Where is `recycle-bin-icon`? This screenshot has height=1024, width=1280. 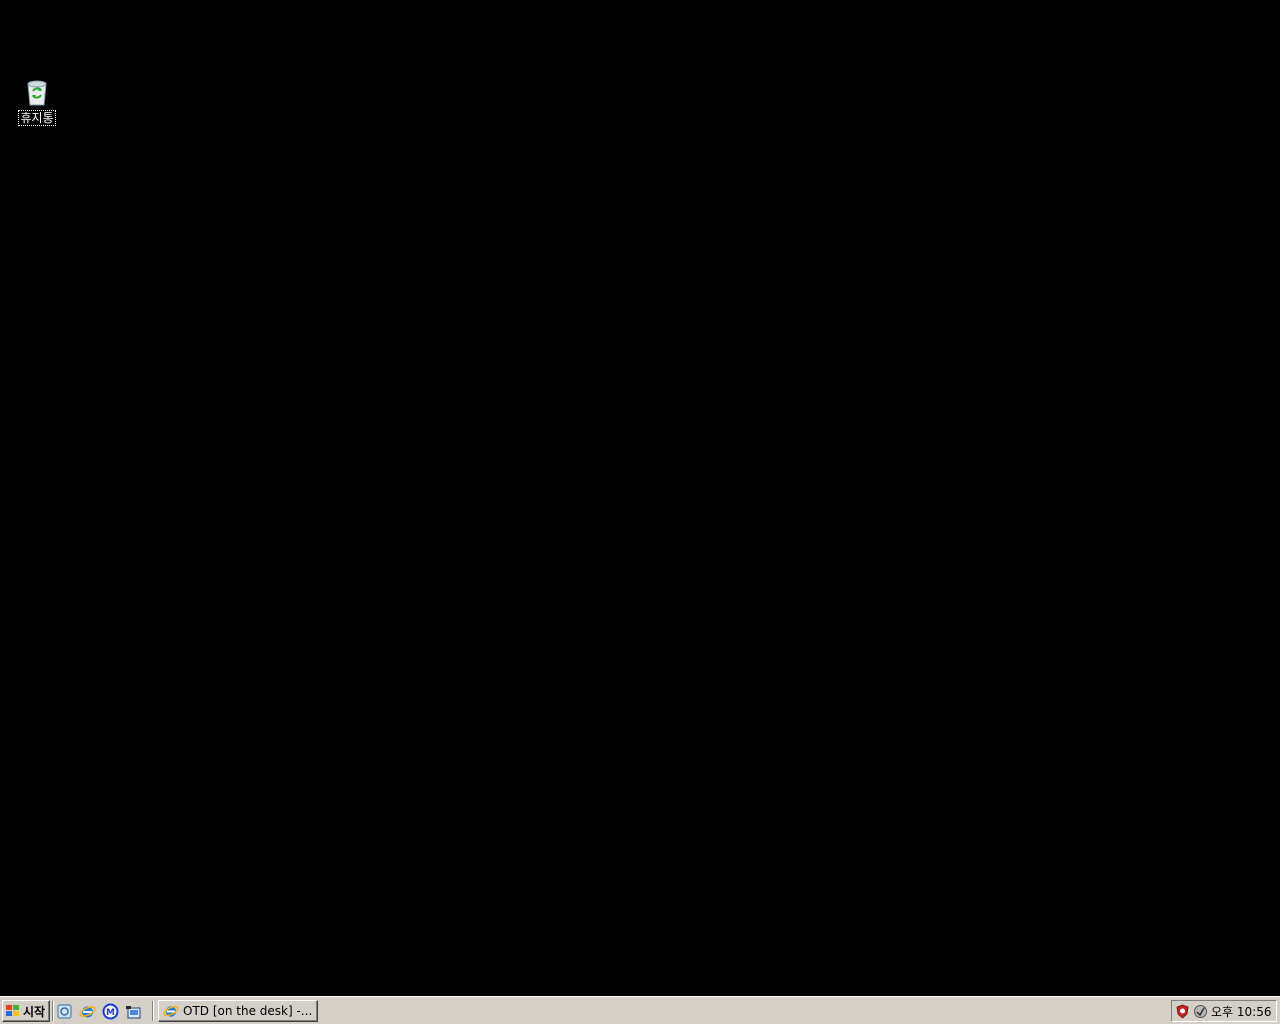 recycle-bin-icon is located at coordinates (37, 92).